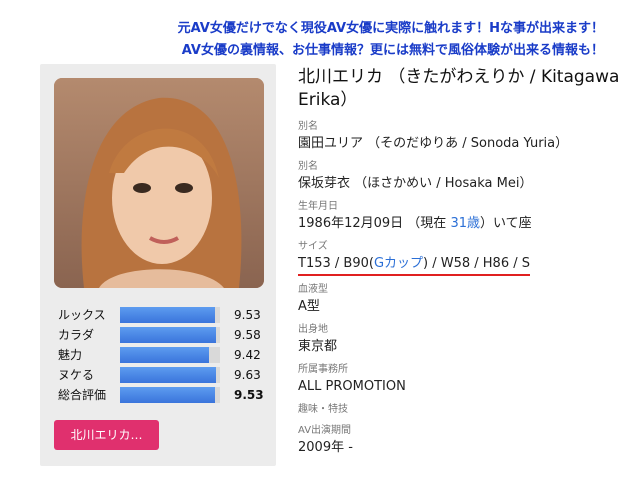  What do you see at coordinates (318, 206) in the screenshot?
I see `field-label: 生年月日` at bounding box center [318, 206].